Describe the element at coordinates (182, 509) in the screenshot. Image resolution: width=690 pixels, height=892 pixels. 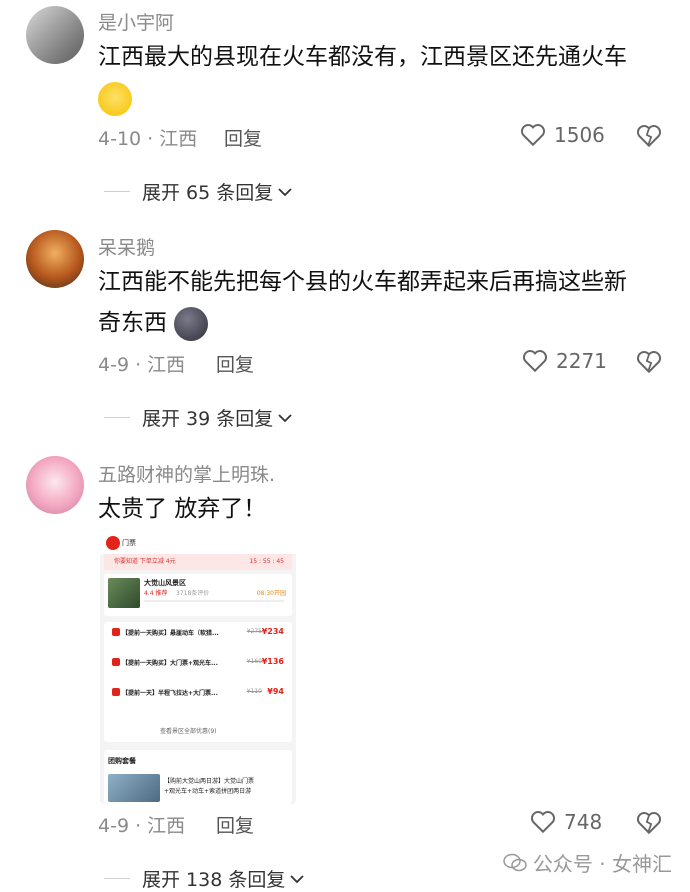
I see `comment-text: 太贵了 放弃了！` at that location.